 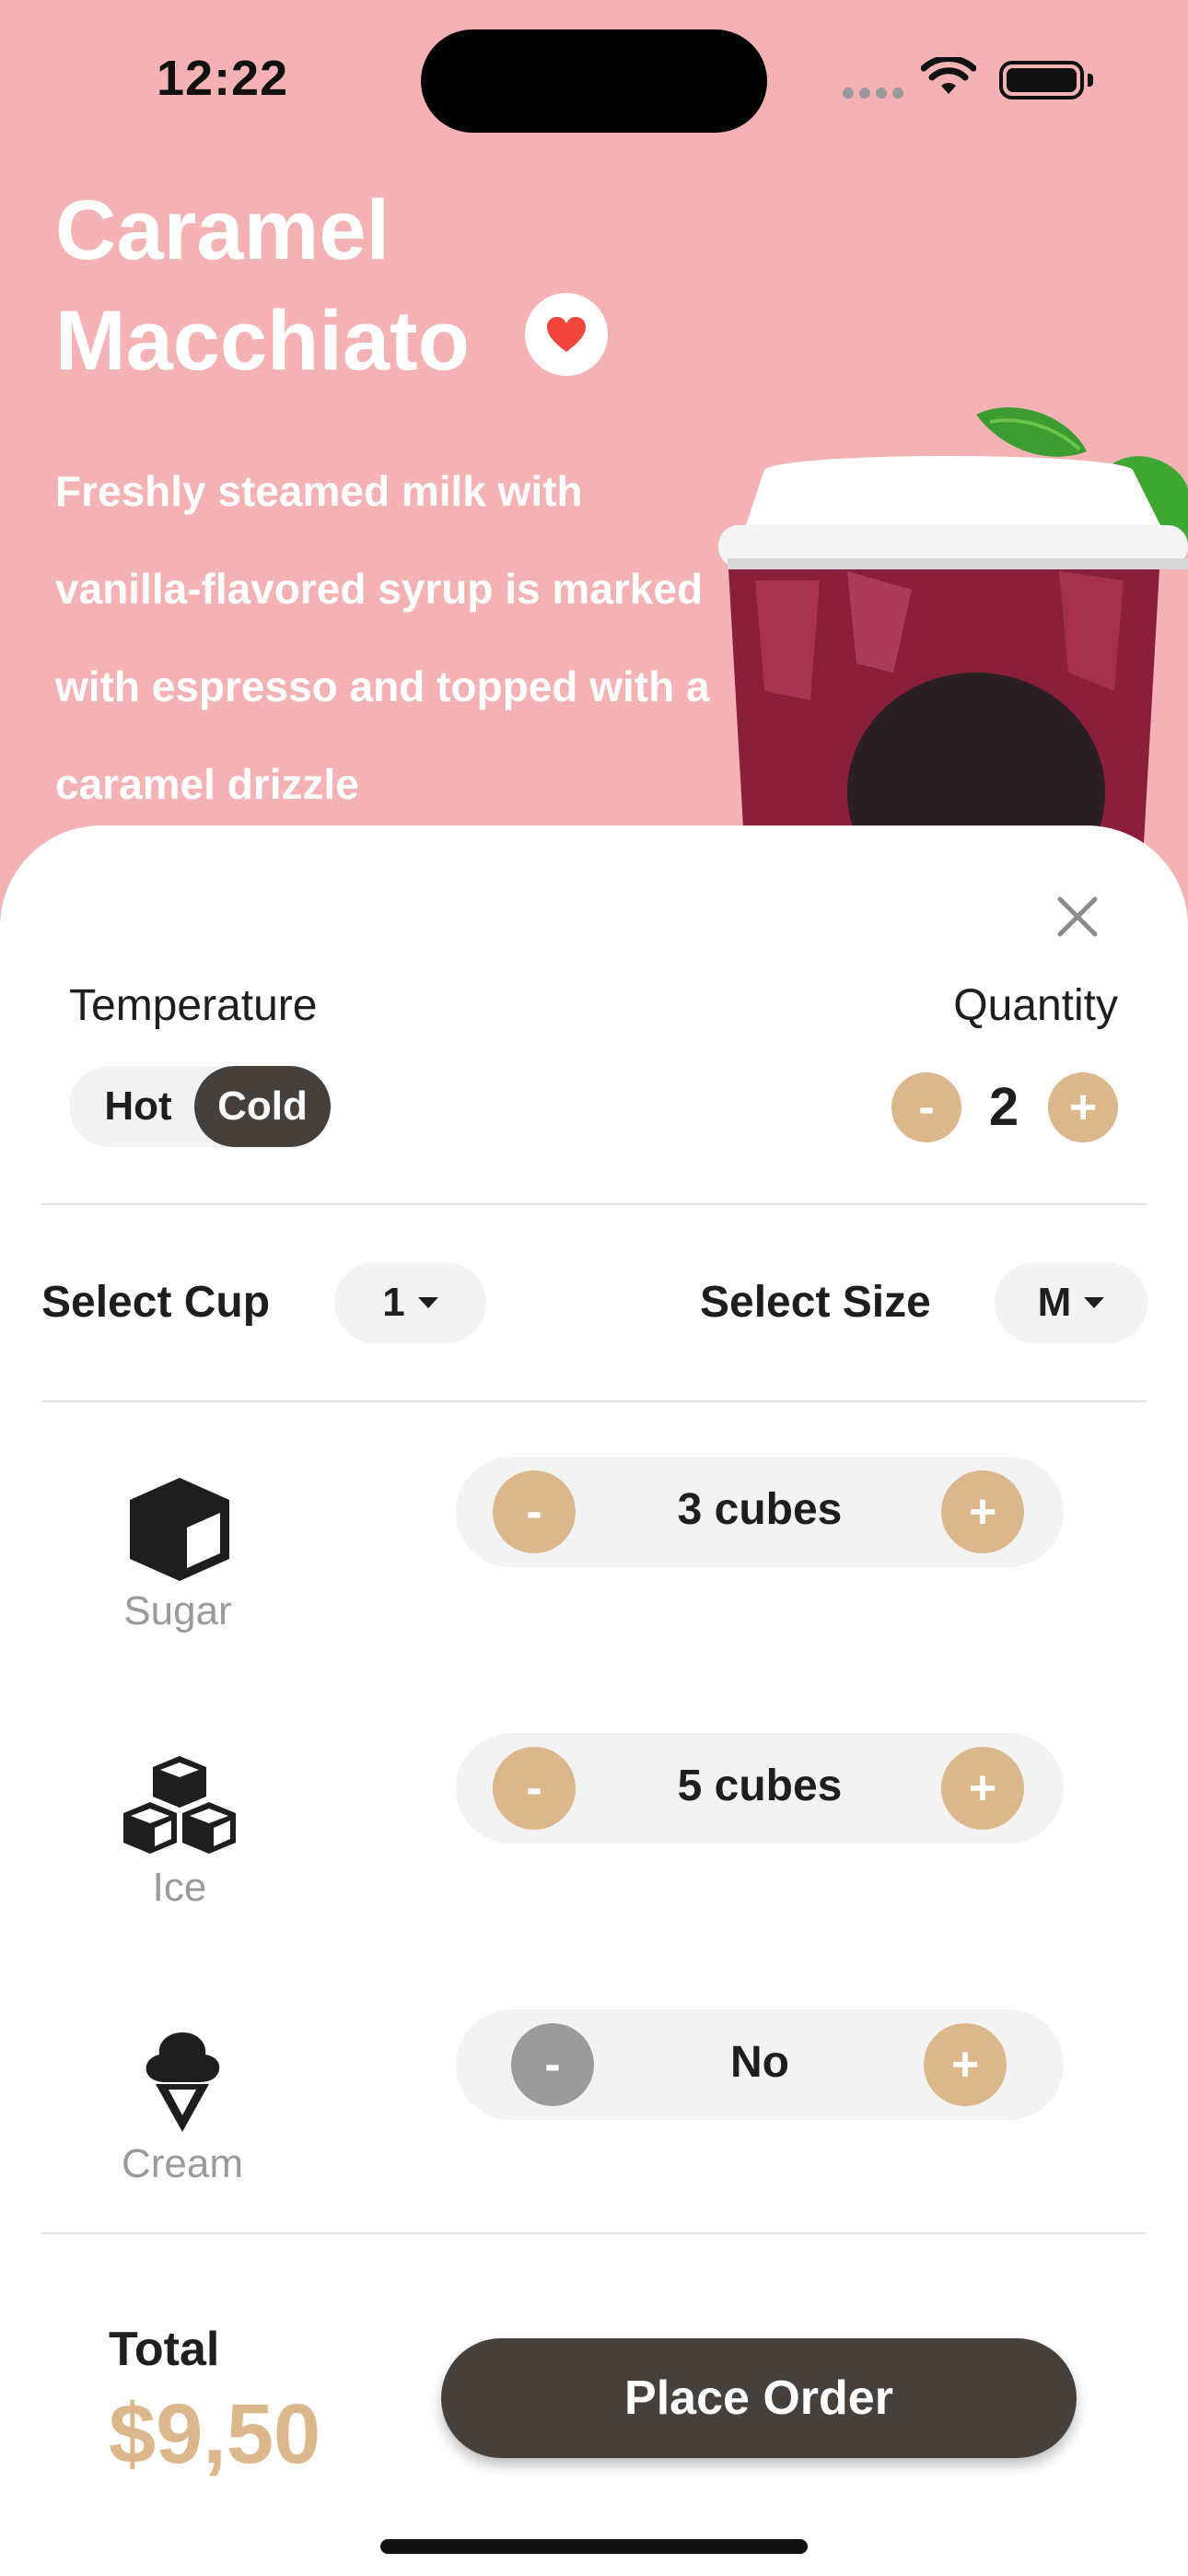 I want to click on heart-icon, so click(x=566, y=334).